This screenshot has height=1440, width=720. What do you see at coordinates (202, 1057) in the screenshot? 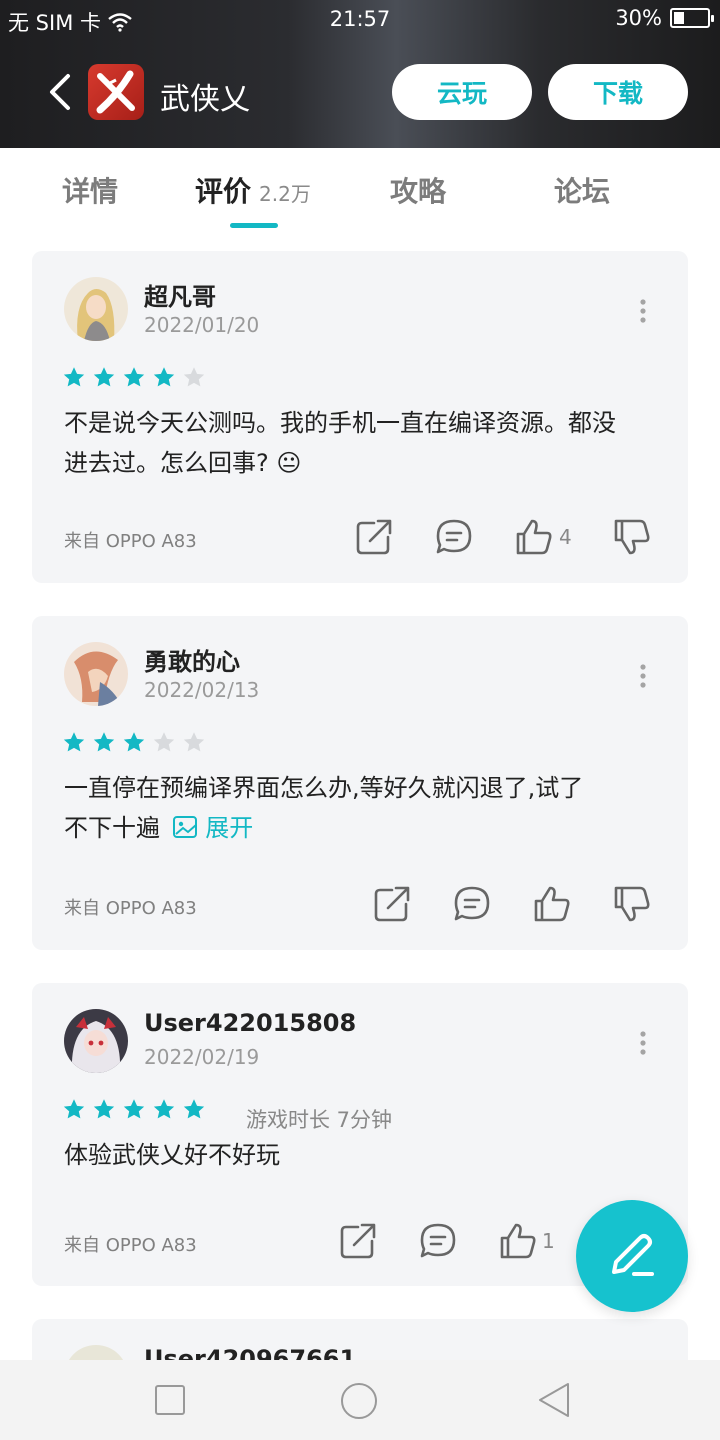
I see `review-date: 2022/02/19` at bounding box center [202, 1057].